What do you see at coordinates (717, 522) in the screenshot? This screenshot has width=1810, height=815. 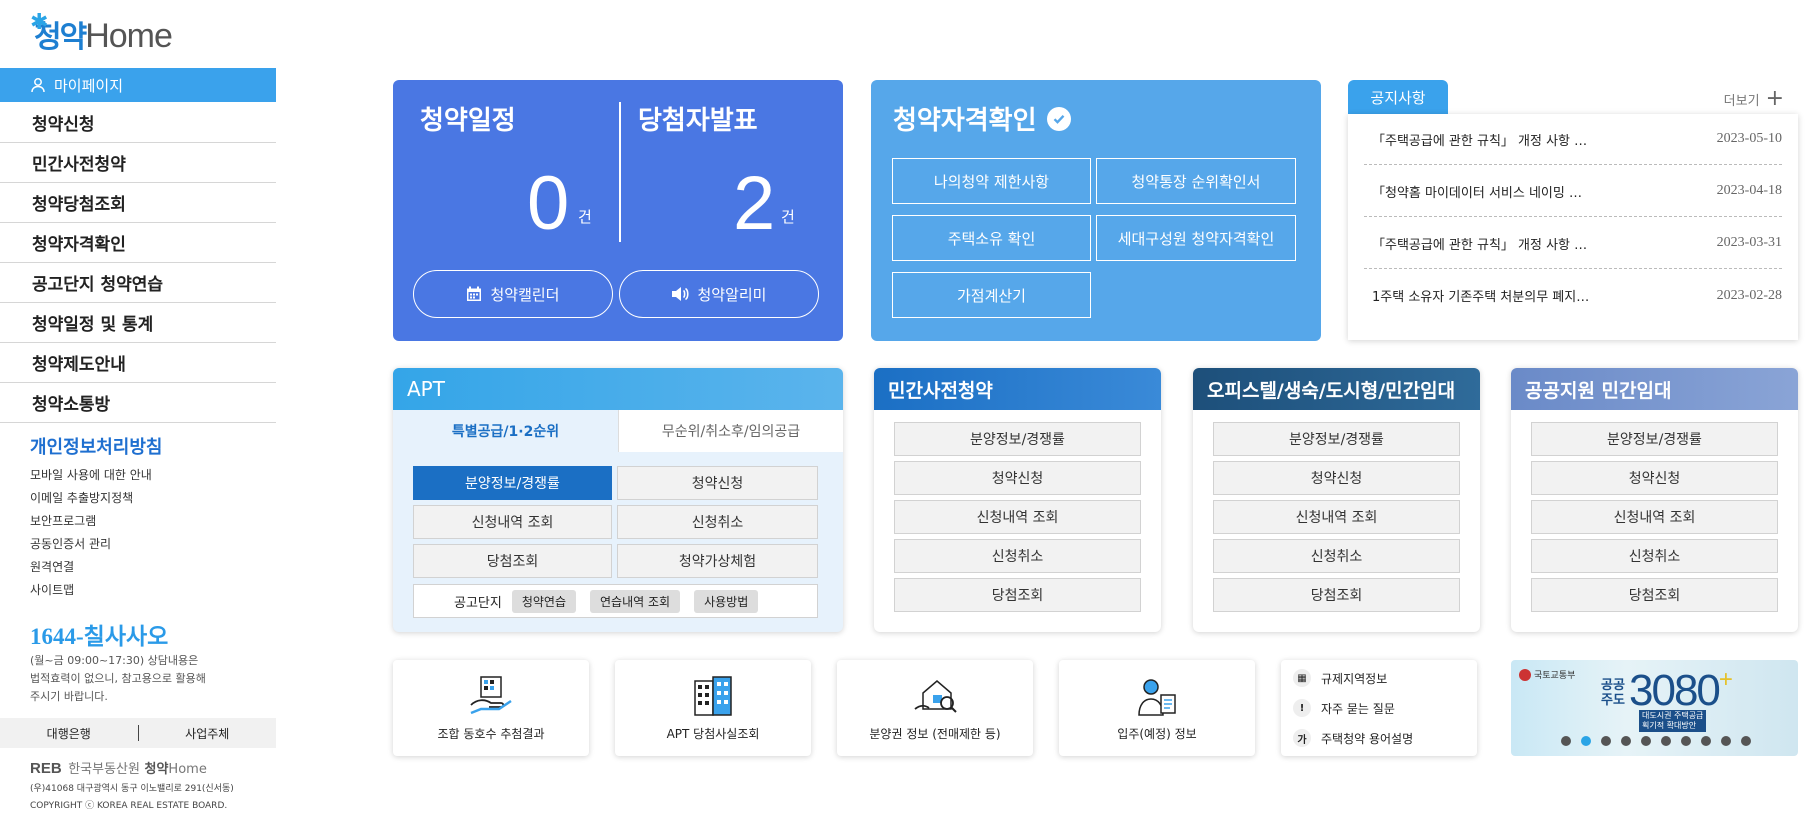 I see `apt-cancel-button: 신청취소` at bounding box center [717, 522].